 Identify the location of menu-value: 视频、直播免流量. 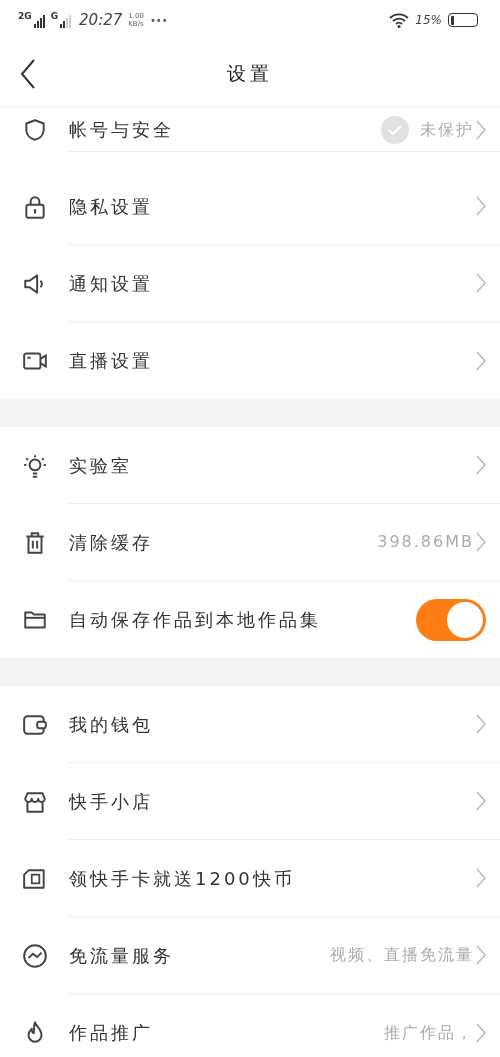
(402, 955).